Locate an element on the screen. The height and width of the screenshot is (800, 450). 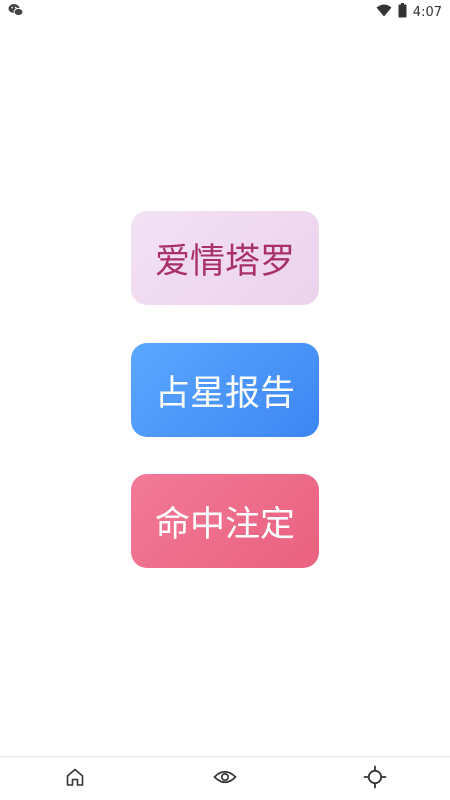
nav-home is located at coordinates (75, 779).